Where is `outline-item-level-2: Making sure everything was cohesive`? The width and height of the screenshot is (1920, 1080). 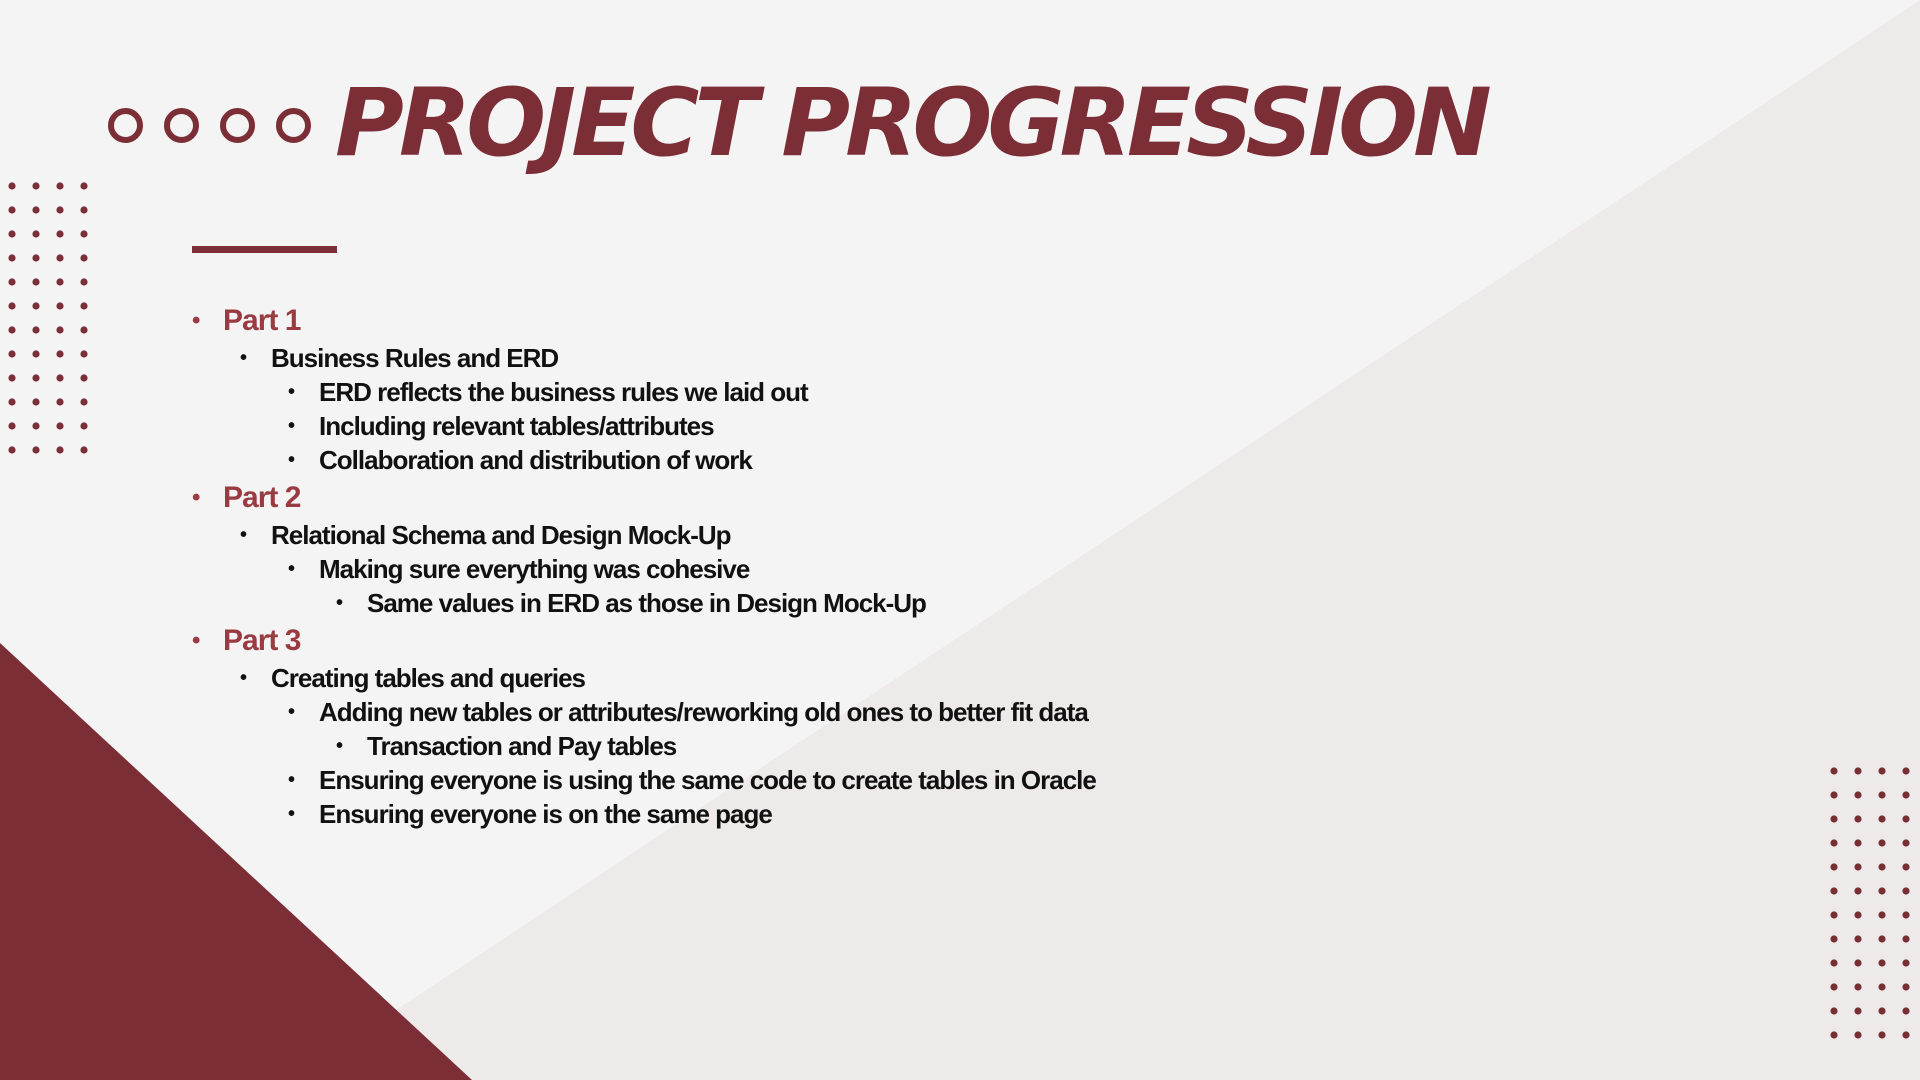 outline-item-level-2: Making sure everything was cohesive is located at coordinates (942, 569).